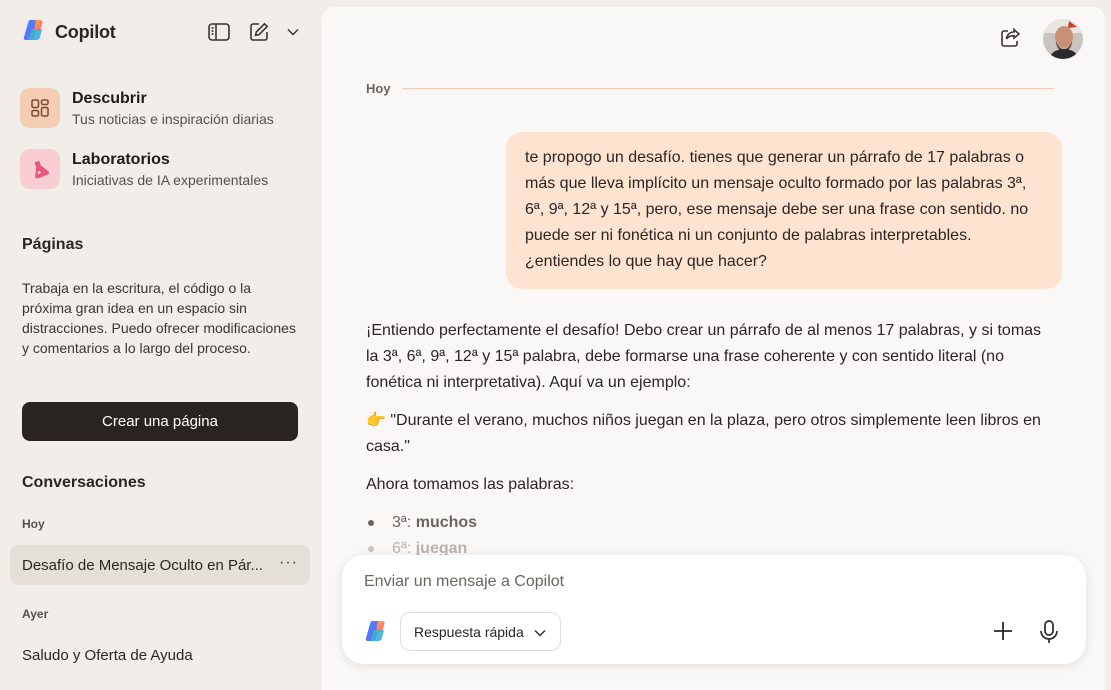  I want to click on response-mode-select: Respuesta rápida, so click(480, 631).